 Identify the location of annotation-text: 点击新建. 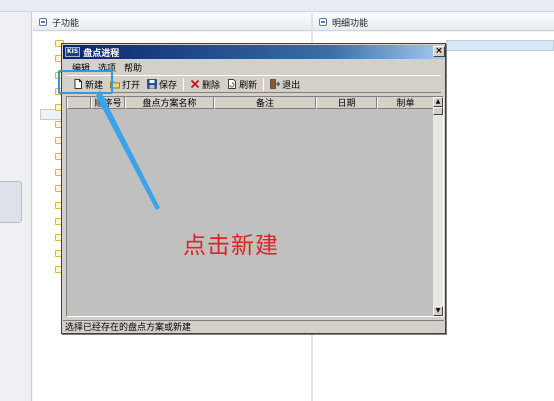
(231, 246).